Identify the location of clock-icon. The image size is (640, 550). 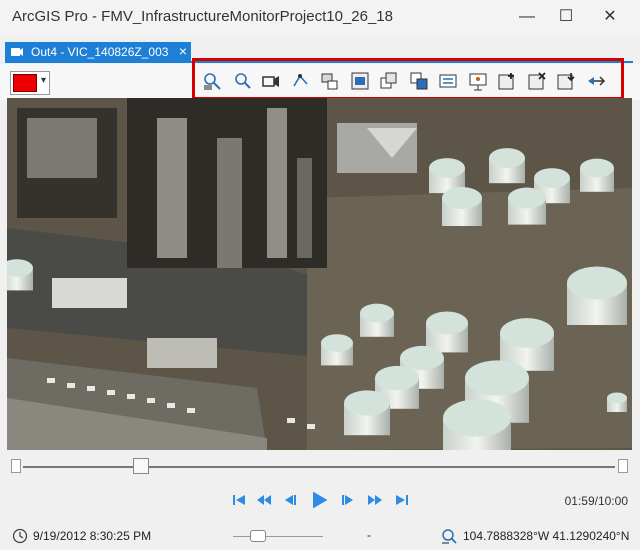
(20, 536).